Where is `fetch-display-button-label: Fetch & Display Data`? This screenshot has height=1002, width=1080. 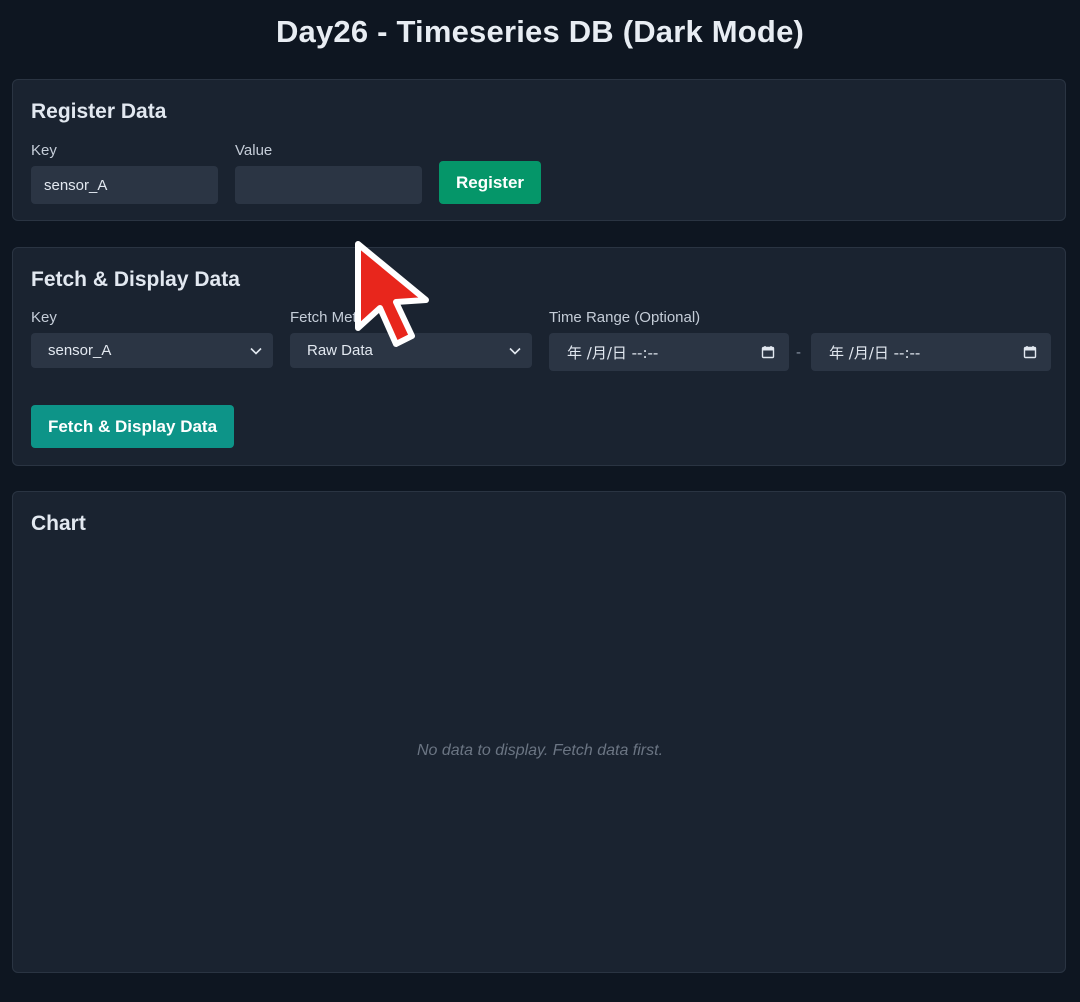 fetch-display-button-label: Fetch & Display Data is located at coordinates (132, 426).